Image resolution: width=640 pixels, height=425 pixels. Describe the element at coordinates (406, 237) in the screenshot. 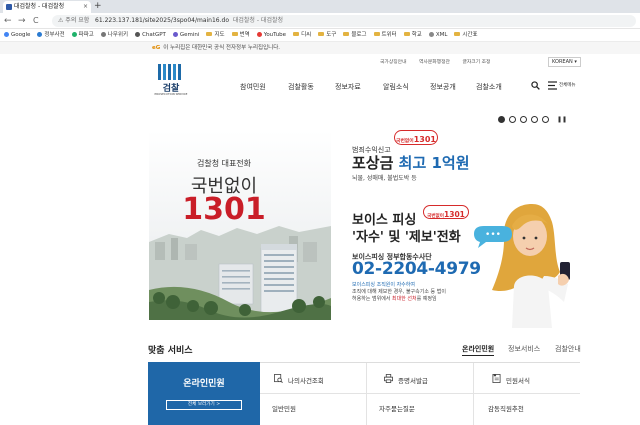

I see `voicephishing-title-line2: '자수' 및 '제보'전화` at that location.